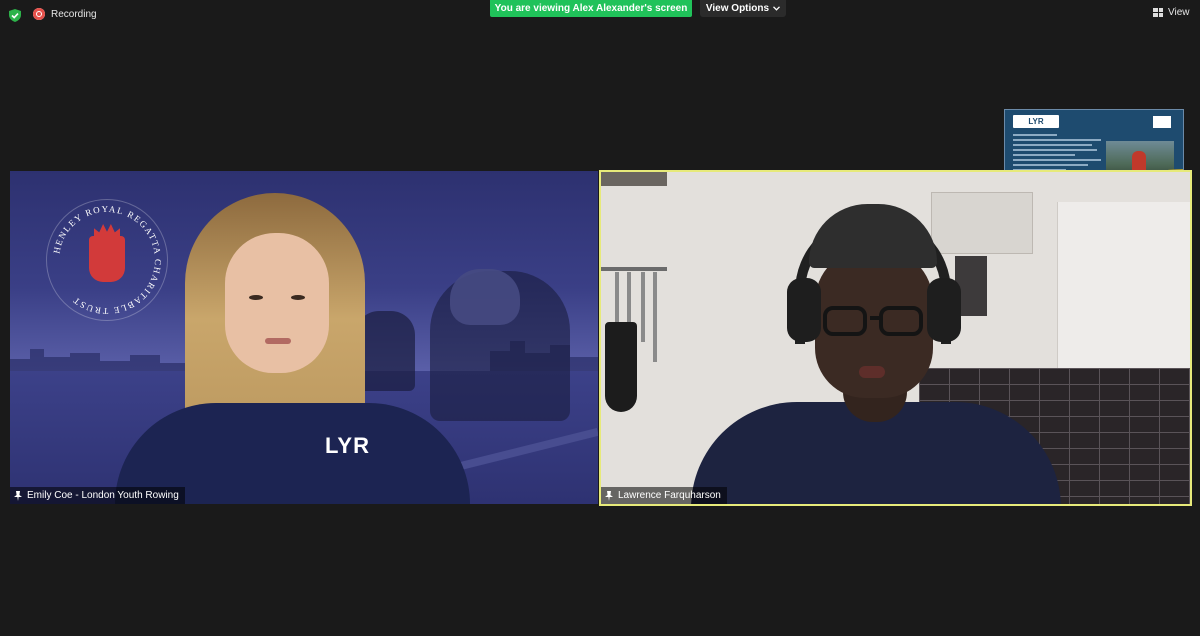 Image resolution: width=1200 pixels, height=636 pixels. I want to click on grid-view-icon, so click(1158, 12).